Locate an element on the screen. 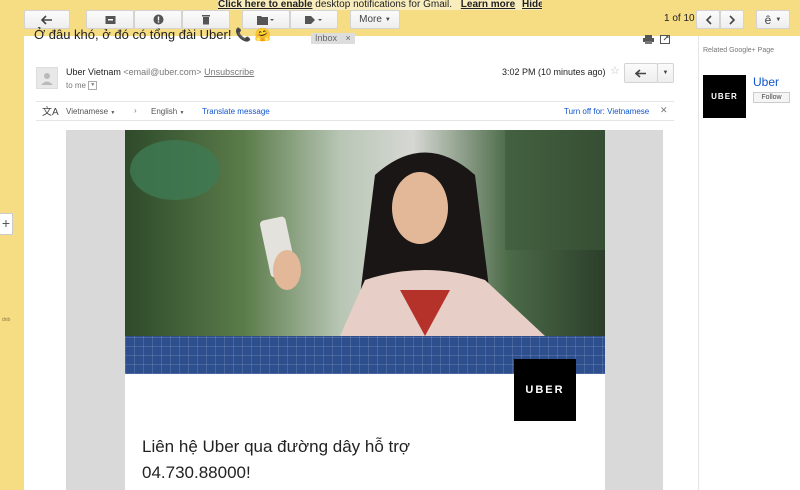 This screenshot has width=800, height=490. more-label: More is located at coordinates (370, 19).